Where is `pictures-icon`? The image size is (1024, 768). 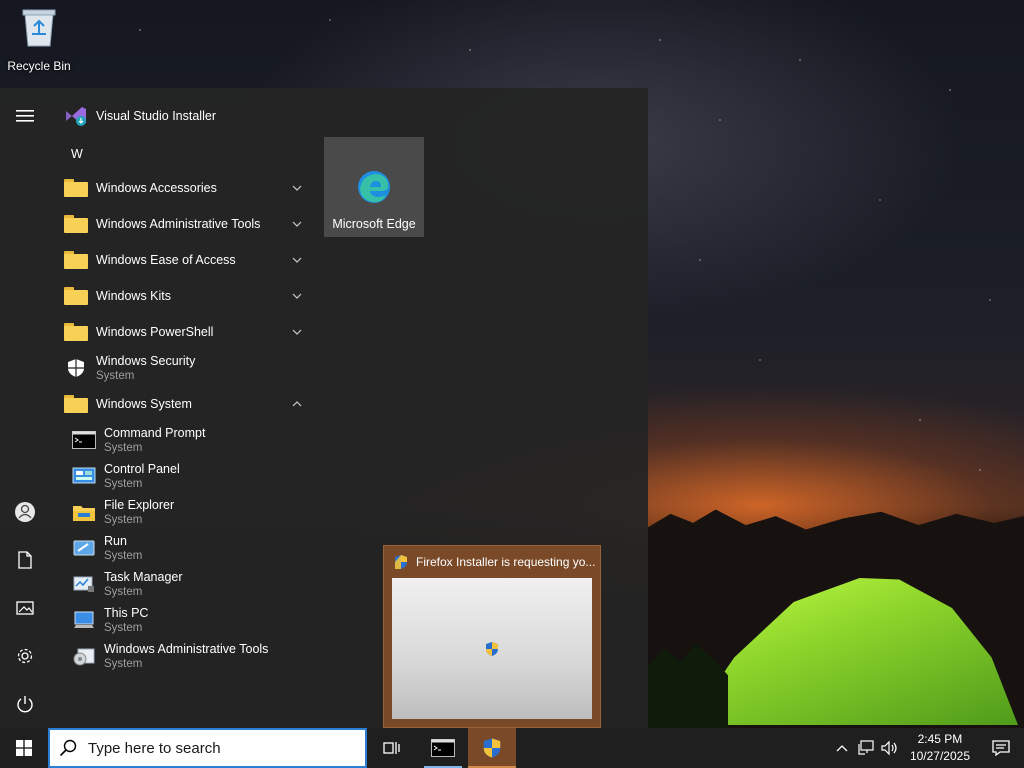 pictures-icon is located at coordinates (25, 608).